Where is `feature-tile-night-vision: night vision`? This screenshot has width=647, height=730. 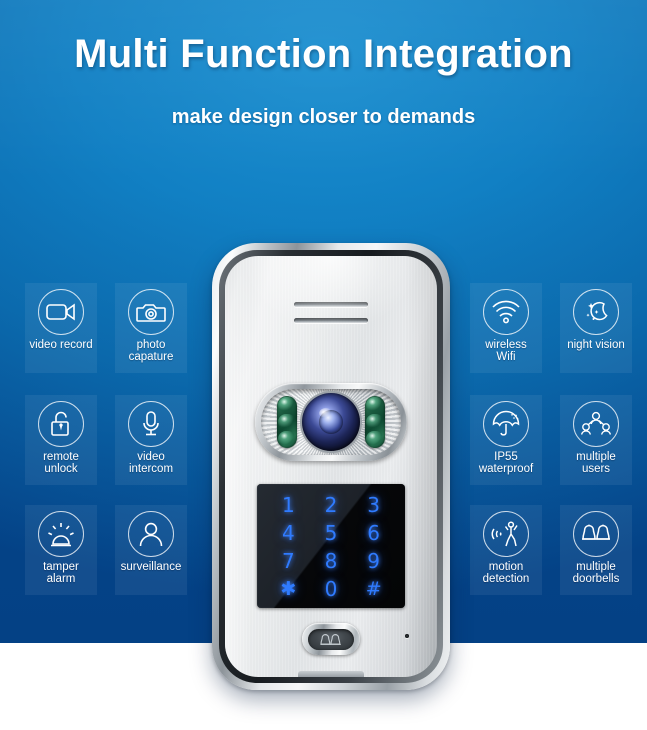
feature-tile-night-vision: night vision is located at coordinates (596, 328).